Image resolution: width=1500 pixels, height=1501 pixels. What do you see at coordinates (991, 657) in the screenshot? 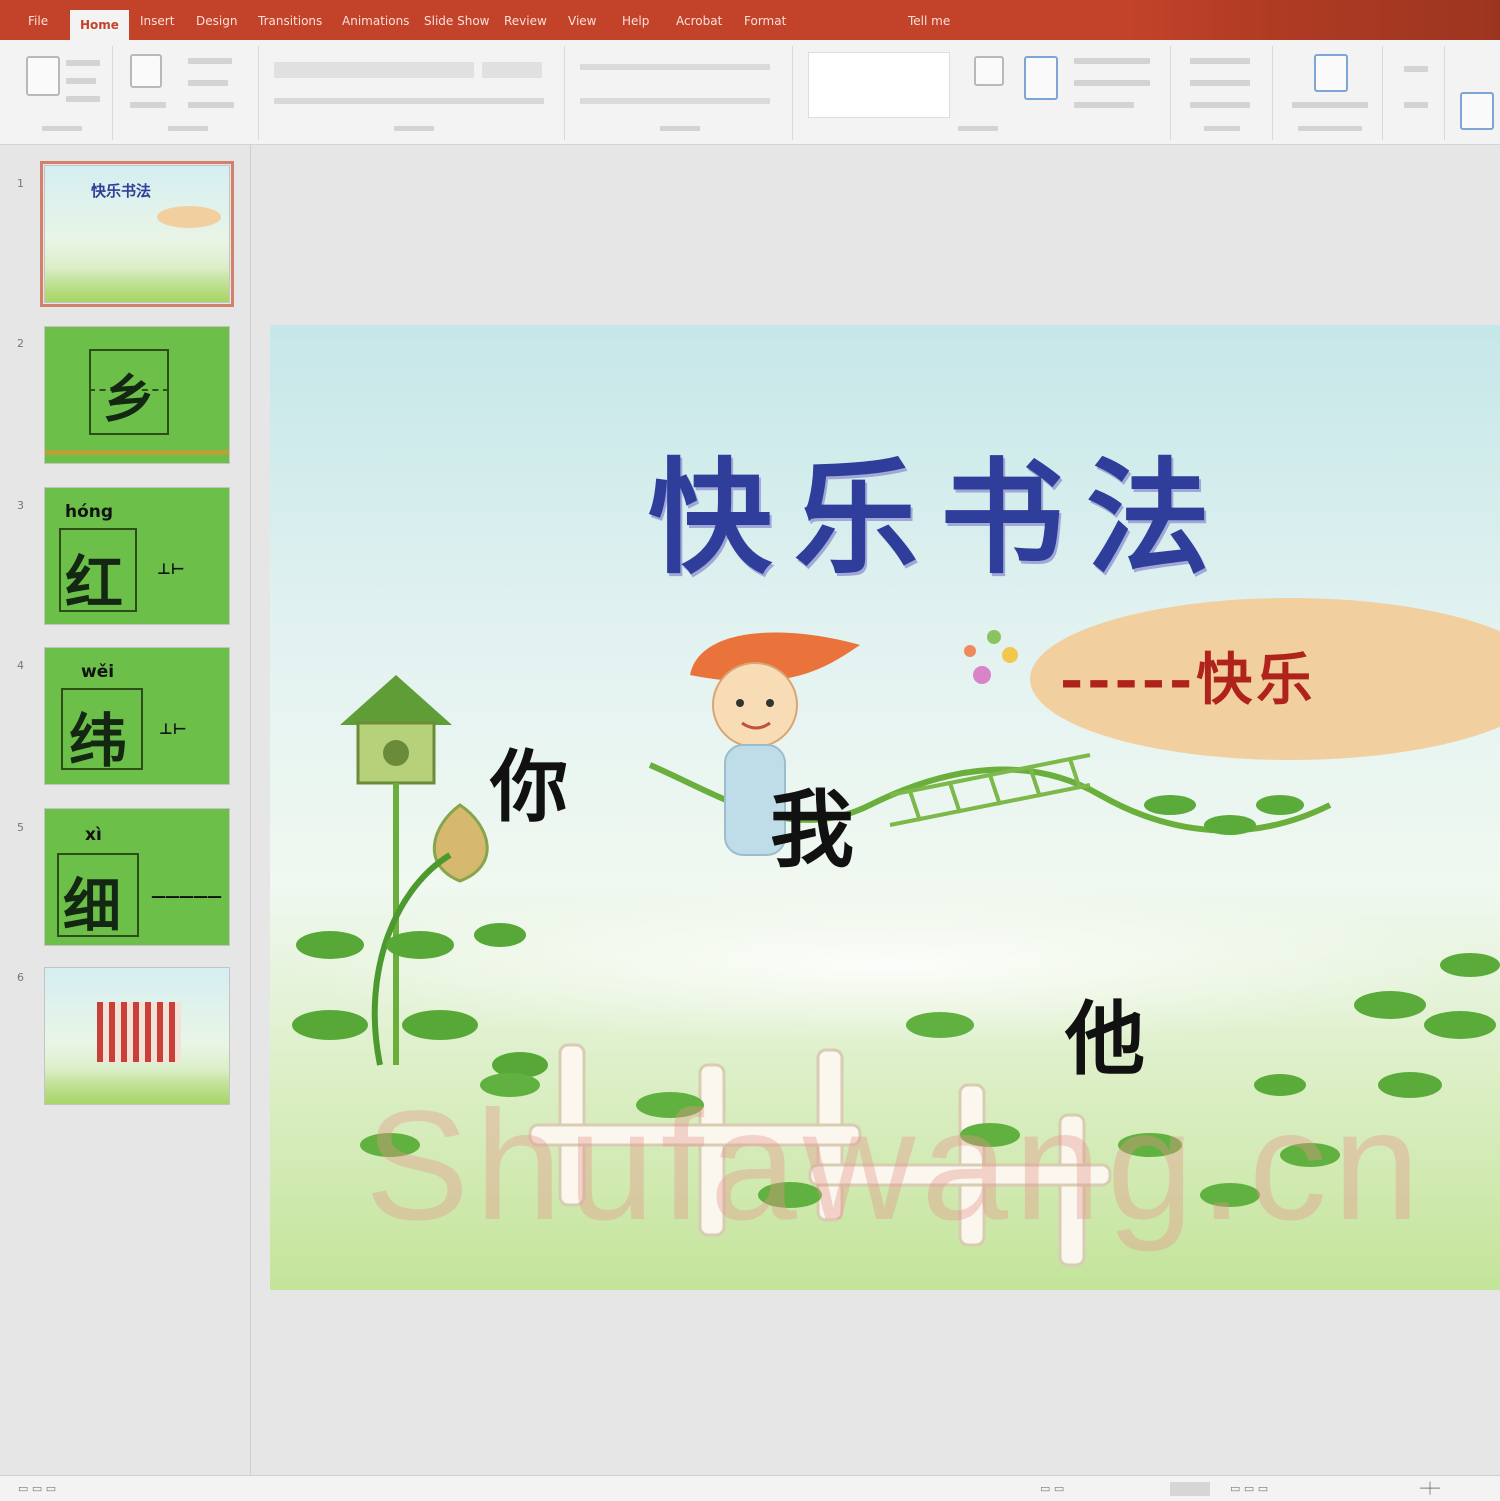
I see `flower-cluster` at bounding box center [991, 657].